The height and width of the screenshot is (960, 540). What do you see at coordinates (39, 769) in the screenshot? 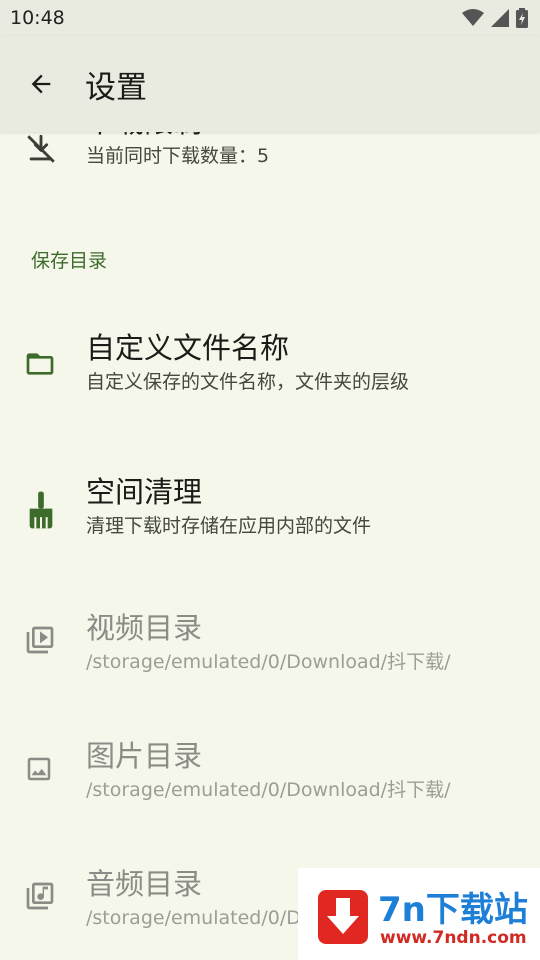
I see `image-icon` at bounding box center [39, 769].